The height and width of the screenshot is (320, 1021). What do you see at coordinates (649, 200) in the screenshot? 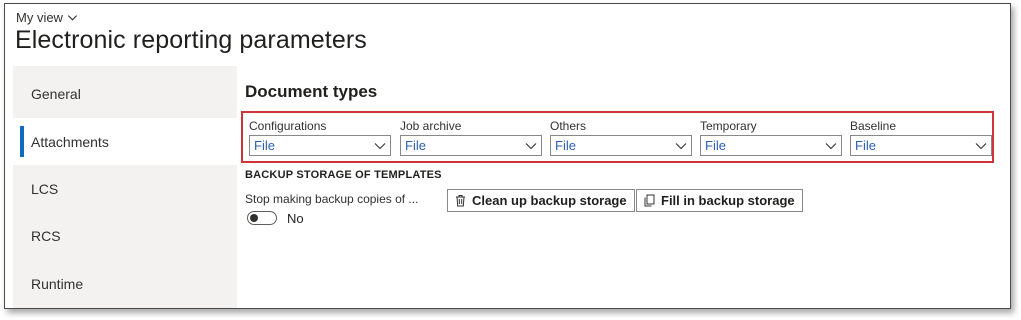
I see `copy-icon` at bounding box center [649, 200].